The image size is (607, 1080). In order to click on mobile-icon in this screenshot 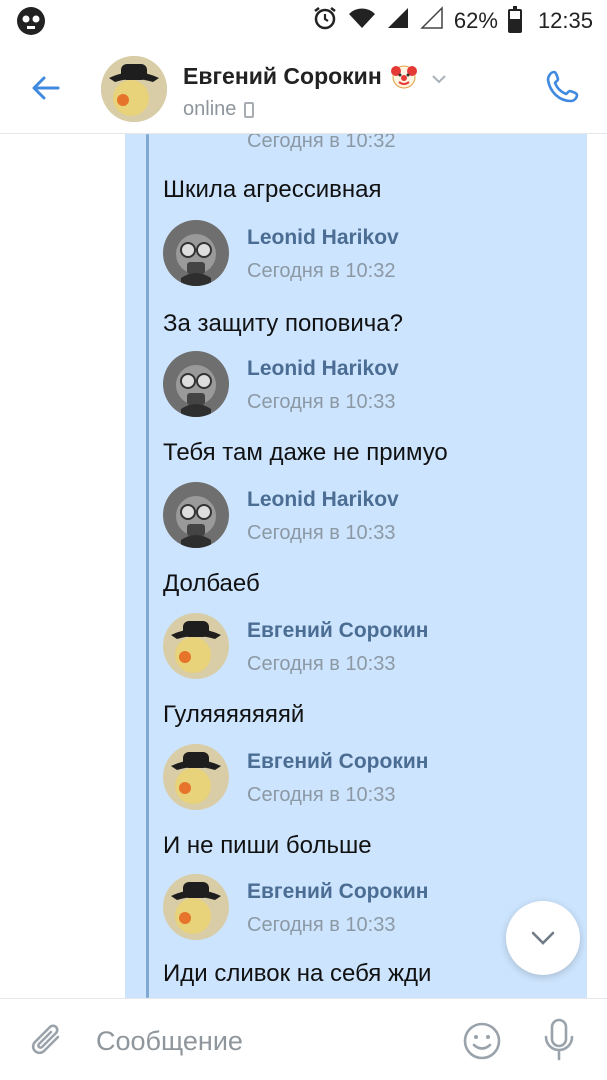, I will do `click(249, 109)`.